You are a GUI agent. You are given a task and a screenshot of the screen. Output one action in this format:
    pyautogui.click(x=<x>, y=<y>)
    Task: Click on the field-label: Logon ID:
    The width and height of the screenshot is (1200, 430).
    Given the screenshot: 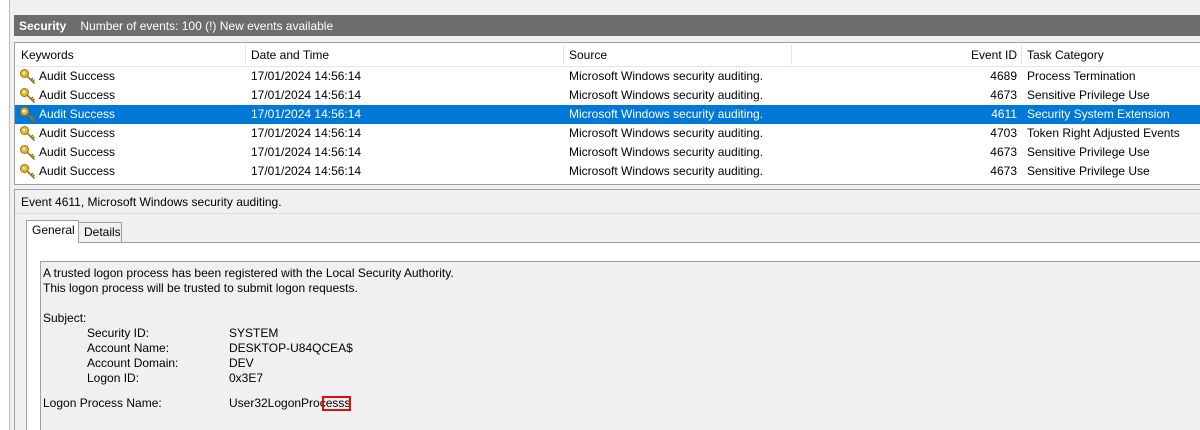 What is the action you would take?
    pyautogui.click(x=113, y=378)
    